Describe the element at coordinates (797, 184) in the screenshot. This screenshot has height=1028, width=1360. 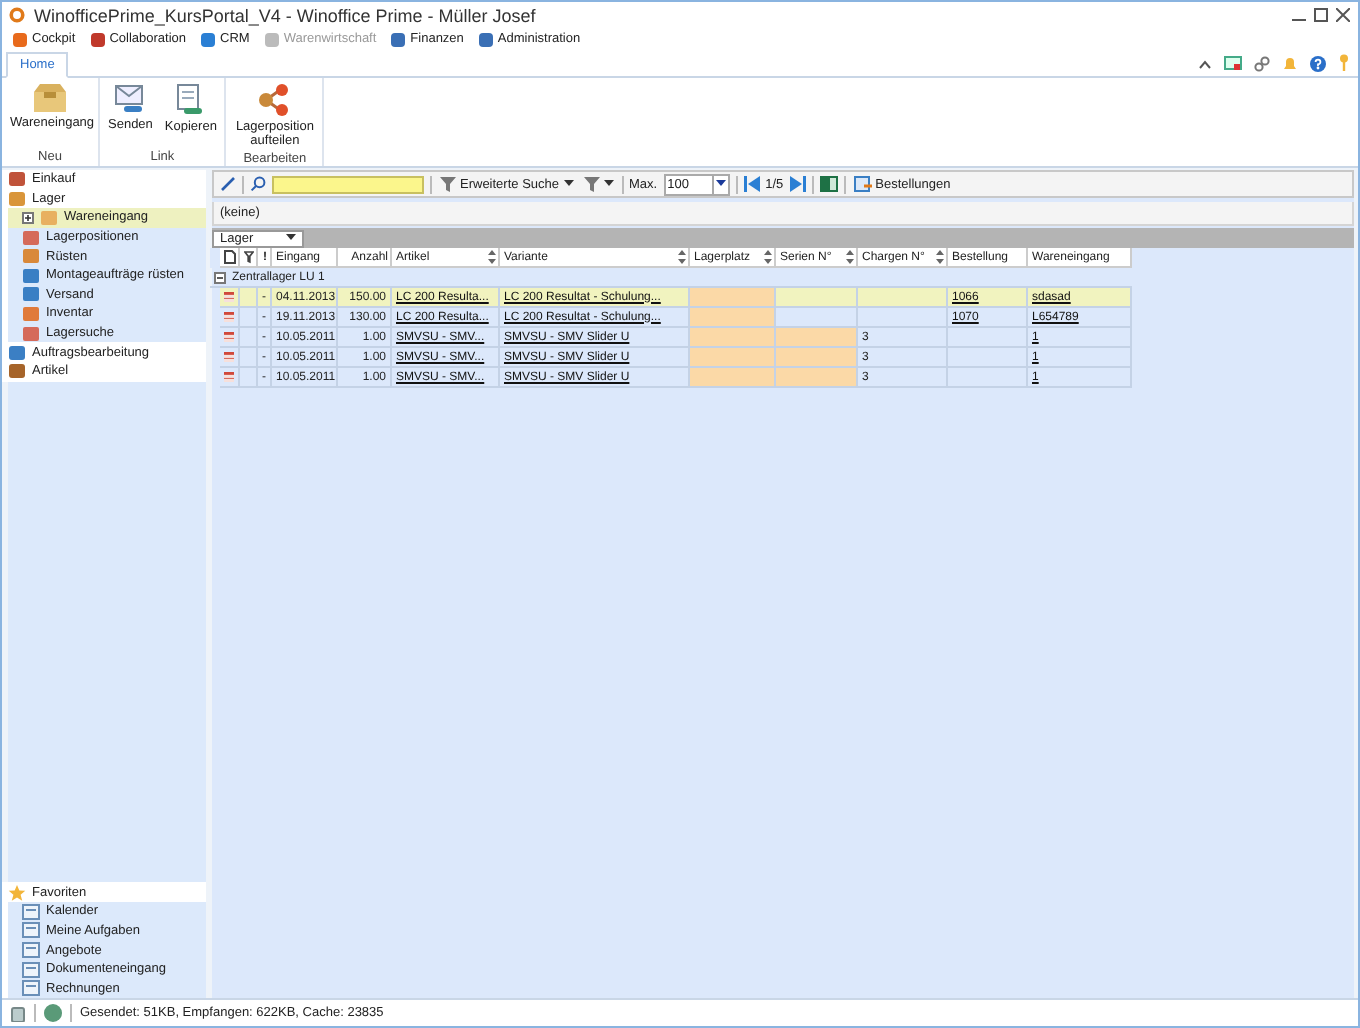
I see `last-page-icon` at that location.